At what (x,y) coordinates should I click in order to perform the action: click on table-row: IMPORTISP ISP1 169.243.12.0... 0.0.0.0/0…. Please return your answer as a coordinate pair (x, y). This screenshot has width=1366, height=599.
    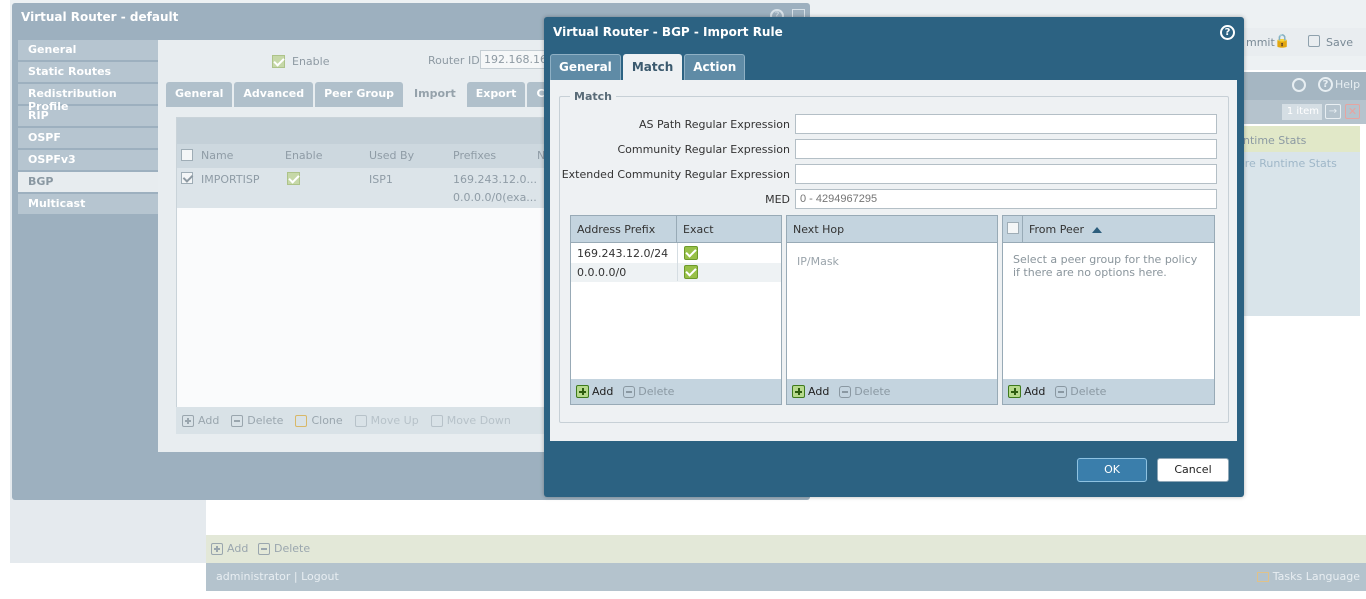
    Looking at the image, I should click on (366, 188).